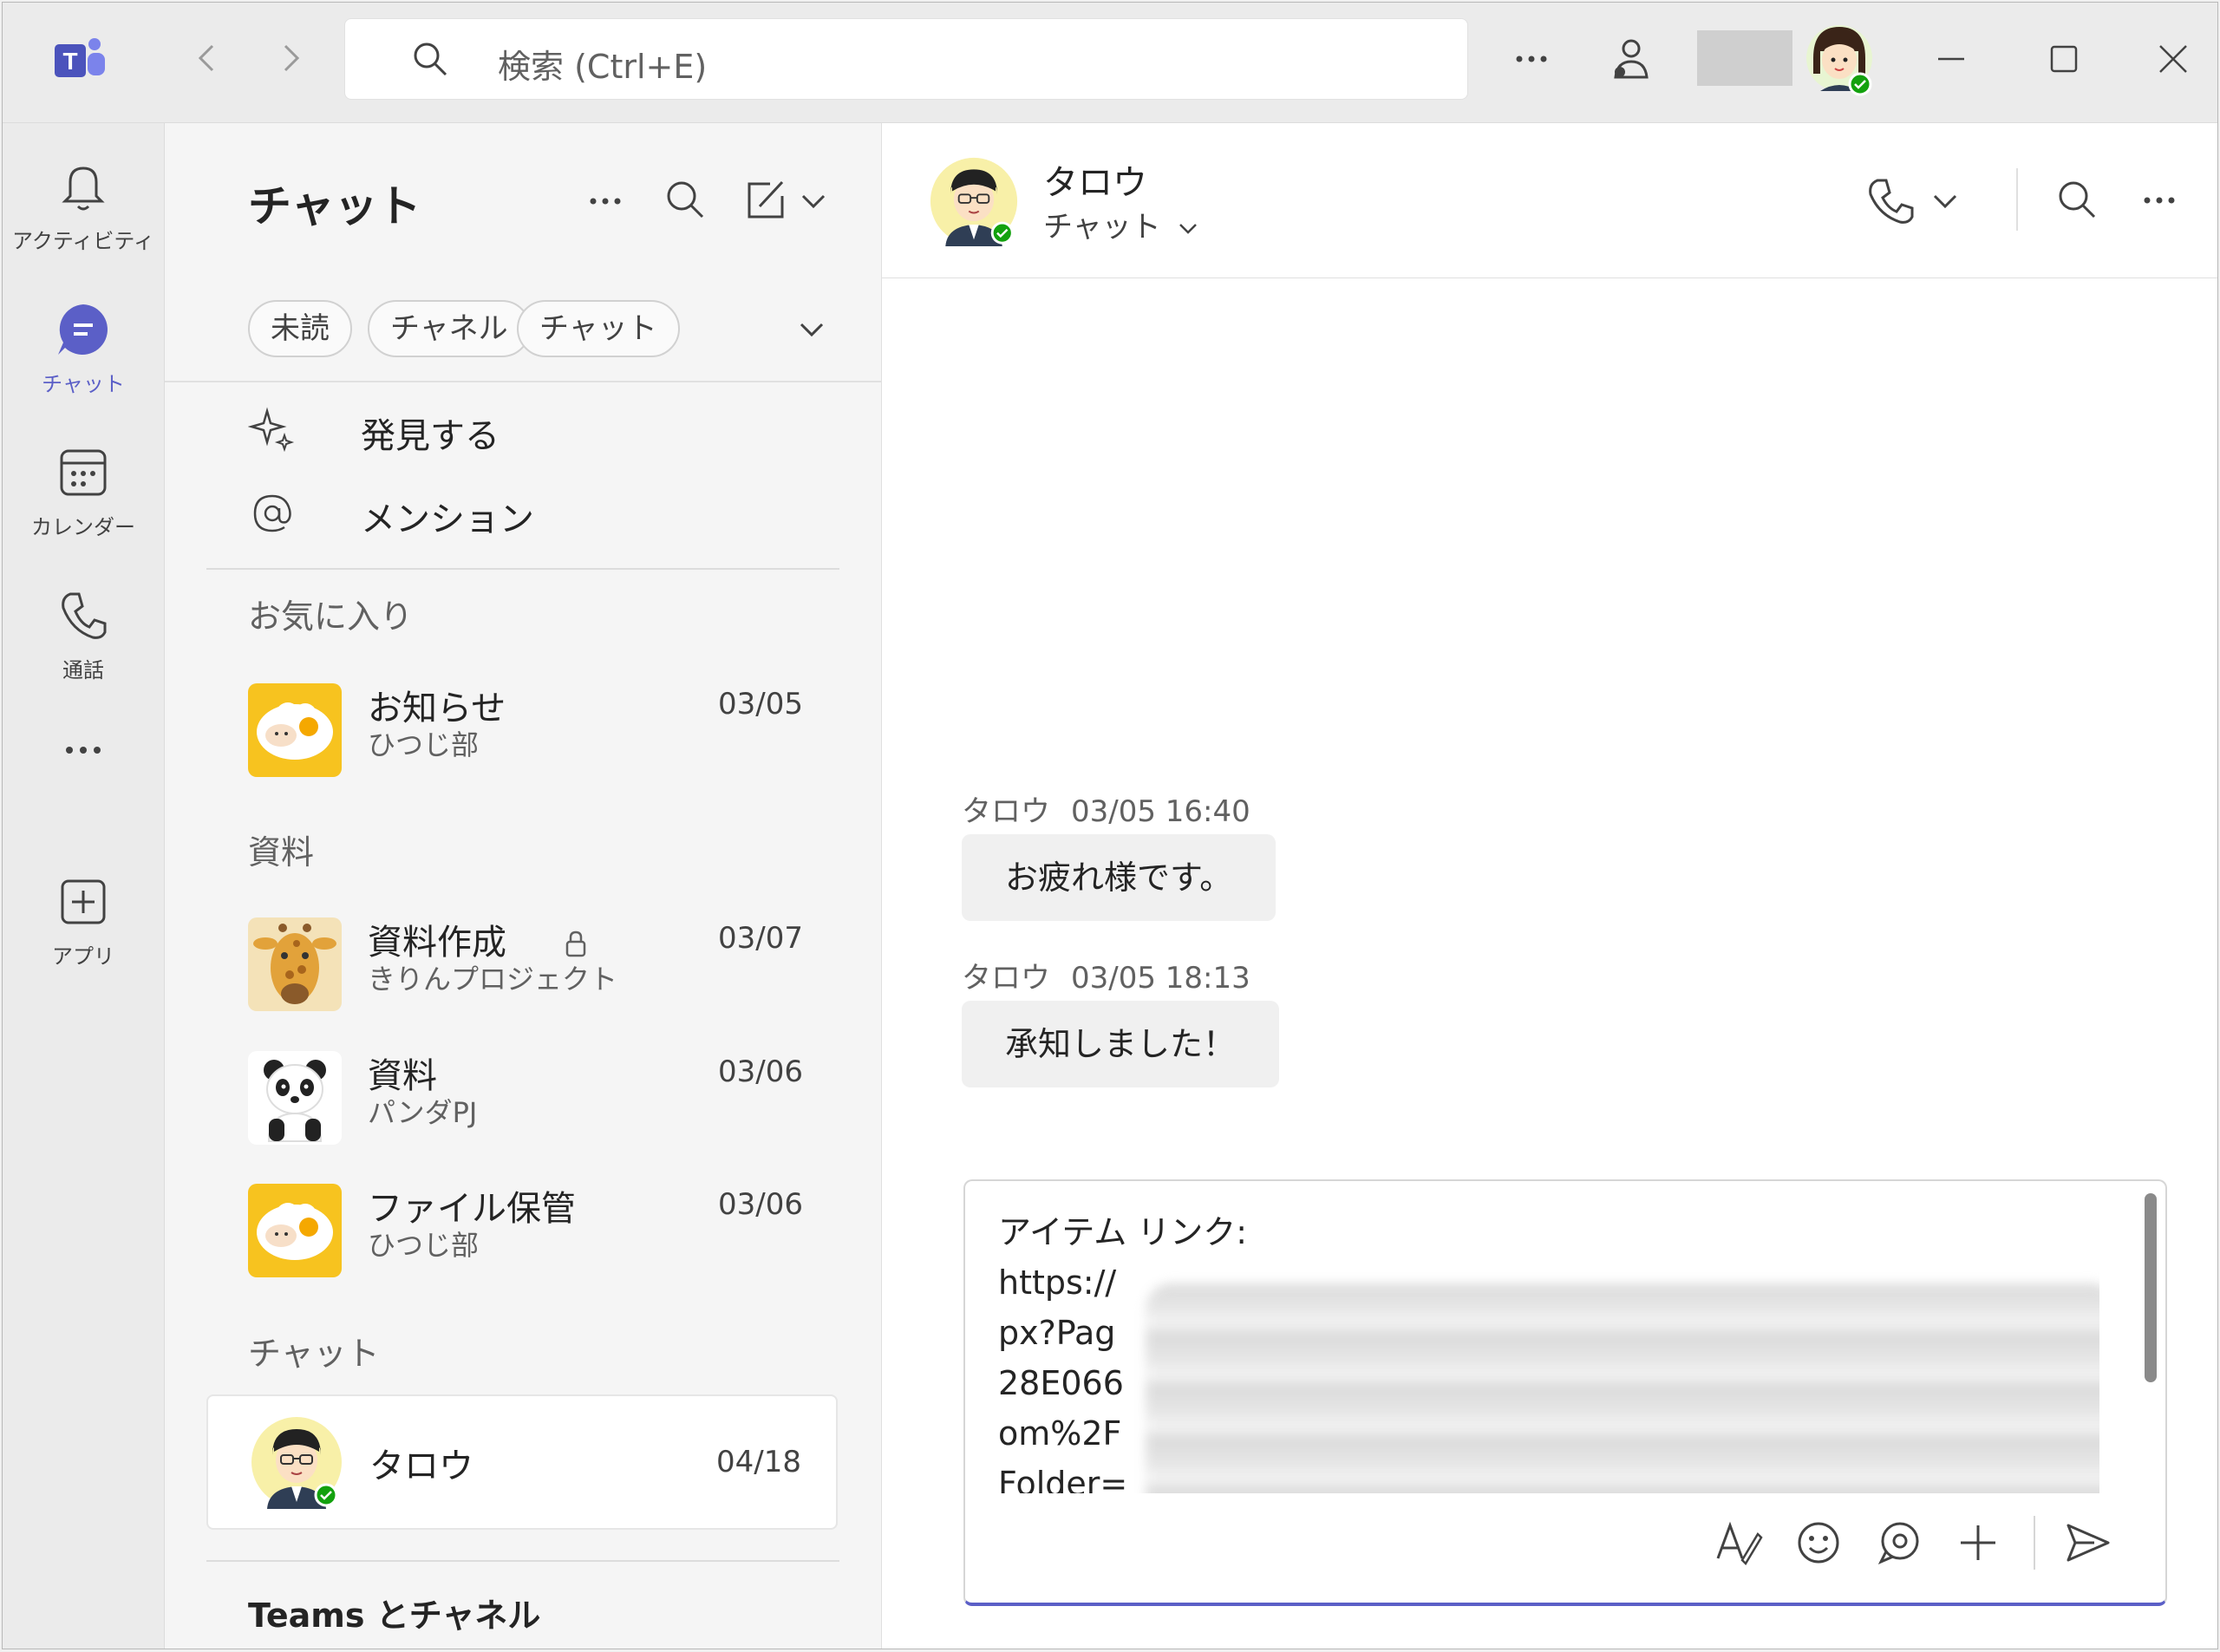 The width and height of the screenshot is (2220, 1652). Describe the element at coordinates (83, 384) in the screenshot. I see `rail-label-chat: チャット` at that location.